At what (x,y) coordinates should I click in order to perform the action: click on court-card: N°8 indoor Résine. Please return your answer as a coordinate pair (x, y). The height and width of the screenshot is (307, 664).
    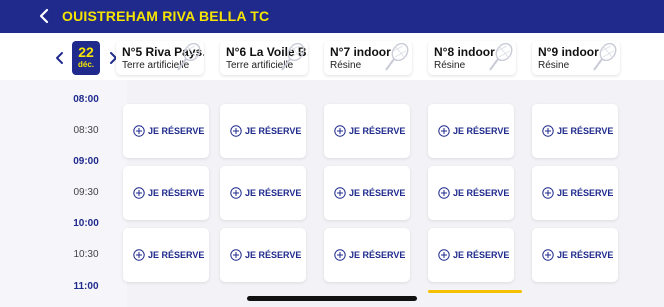
    Looking at the image, I should click on (472, 58).